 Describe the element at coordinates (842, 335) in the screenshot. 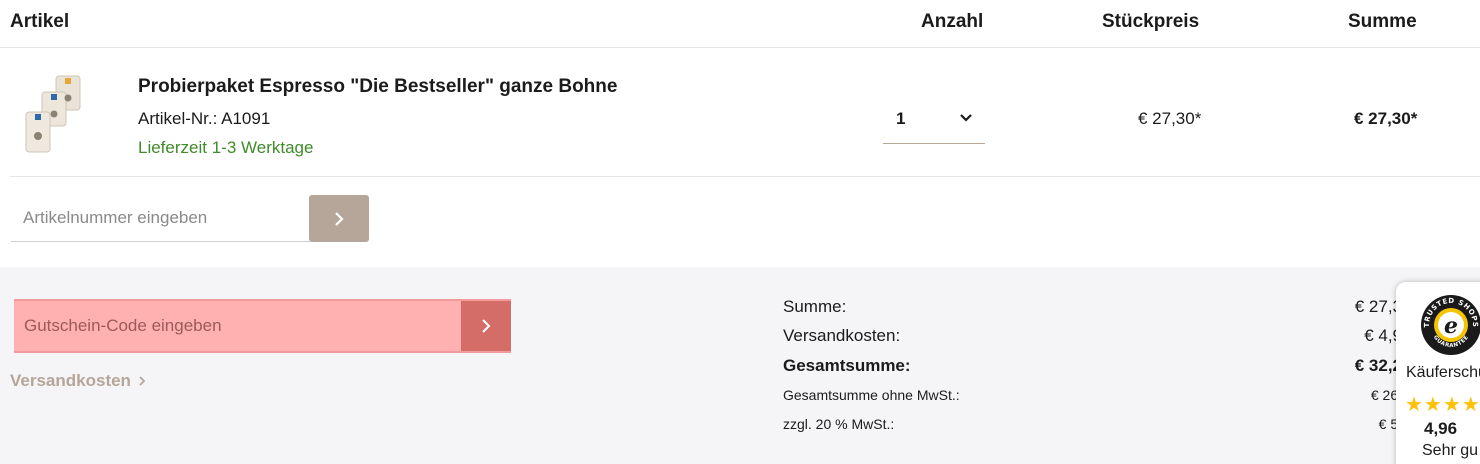

I see `shipping-cost-label: Versandkosten:` at that location.